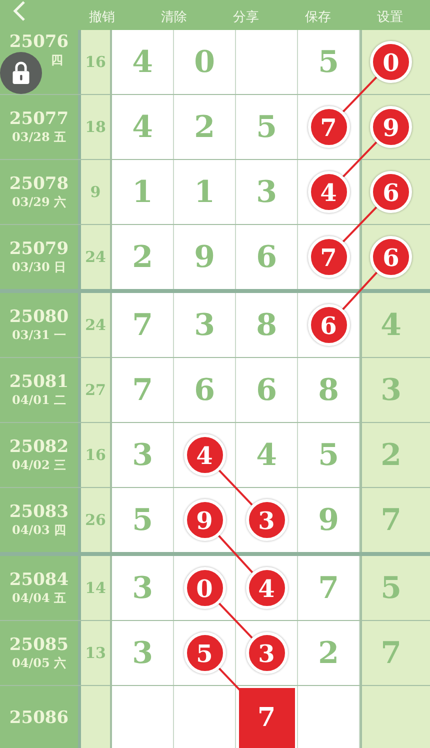 Image resolution: width=430 pixels, height=748 pixels. Describe the element at coordinates (19, 11) in the screenshot. I see `back-icon` at that location.